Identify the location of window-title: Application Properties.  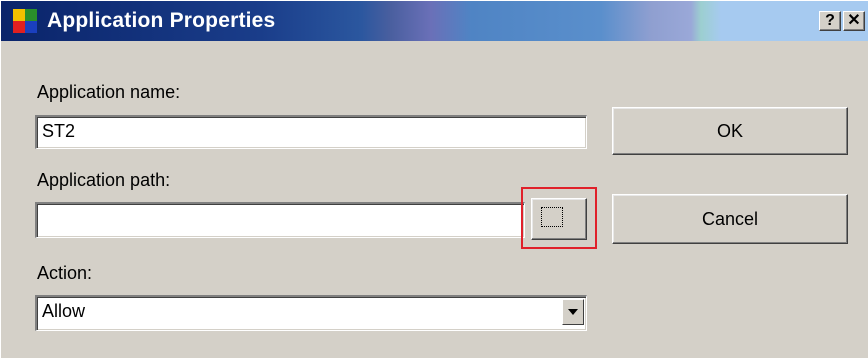
(161, 20).